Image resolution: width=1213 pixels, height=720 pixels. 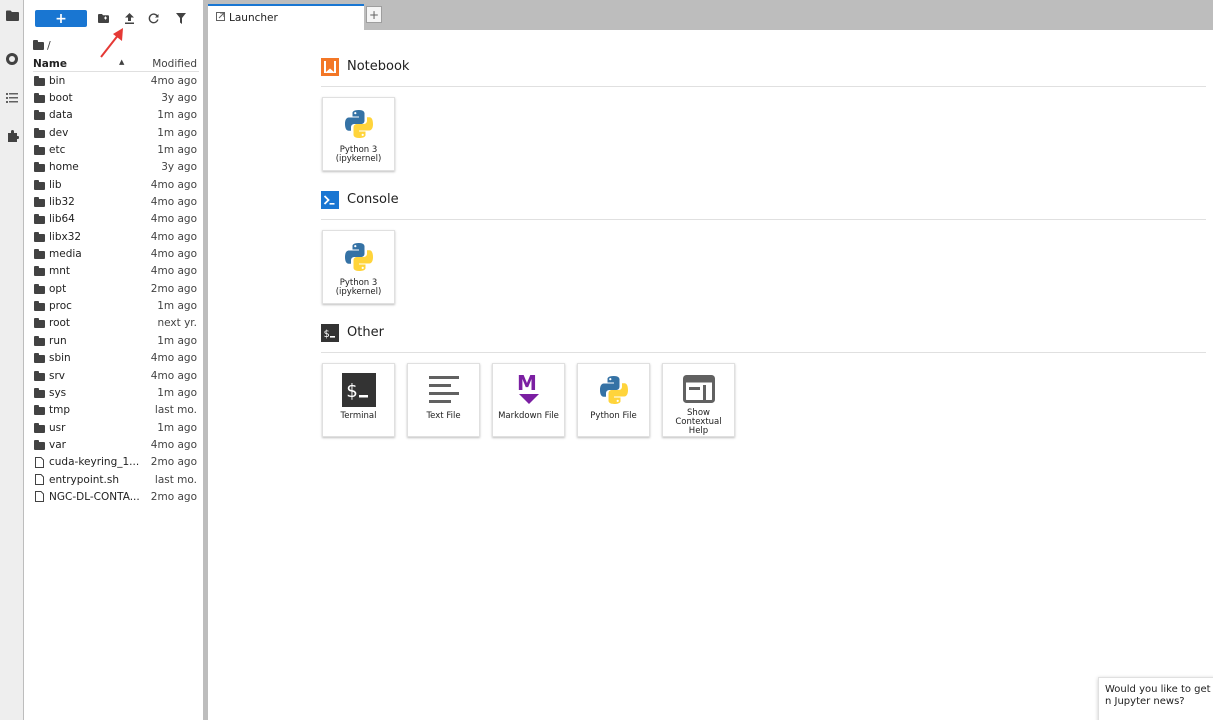 I want to click on section-title: Notebook, so click(x=378, y=66).